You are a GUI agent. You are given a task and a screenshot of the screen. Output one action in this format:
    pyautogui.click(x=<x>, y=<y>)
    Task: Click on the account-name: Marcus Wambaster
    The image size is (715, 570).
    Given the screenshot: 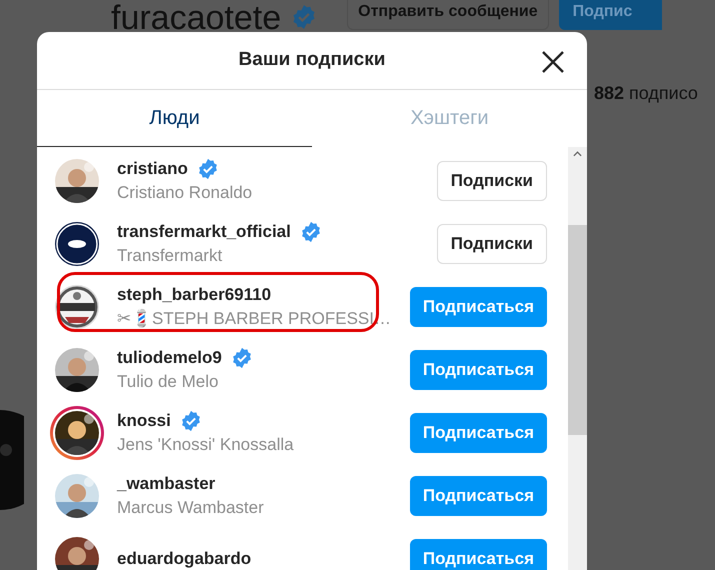 What is the action you would take?
    pyautogui.click(x=191, y=507)
    